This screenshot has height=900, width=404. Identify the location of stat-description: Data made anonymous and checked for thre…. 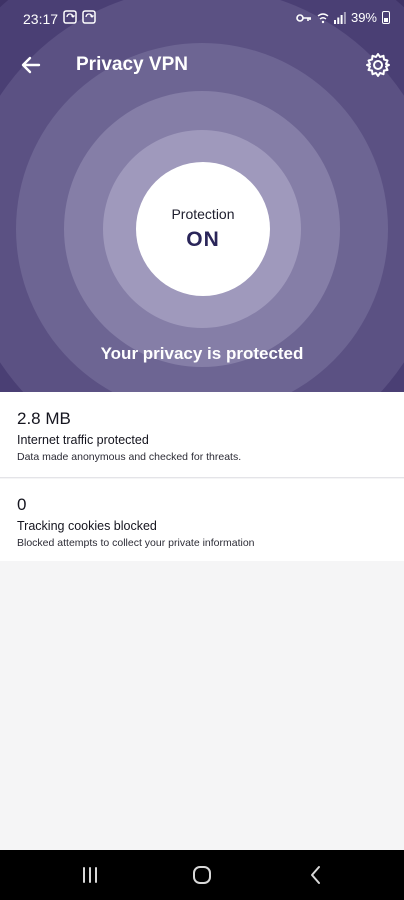
(129, 457).